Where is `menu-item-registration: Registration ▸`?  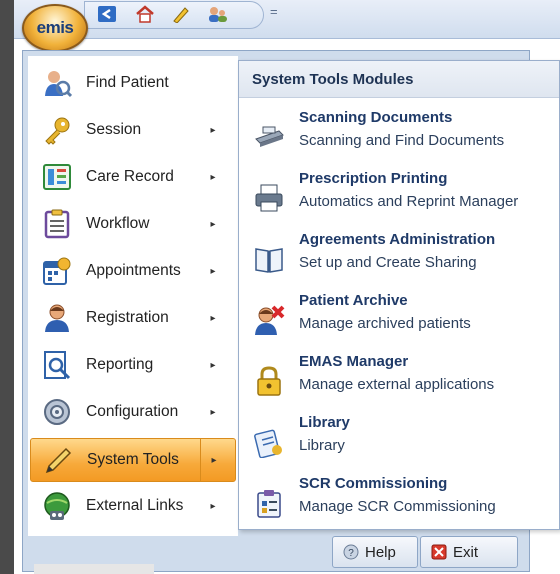
menu-item-registration: Registration ▸ is located at coordinates (132, 318).